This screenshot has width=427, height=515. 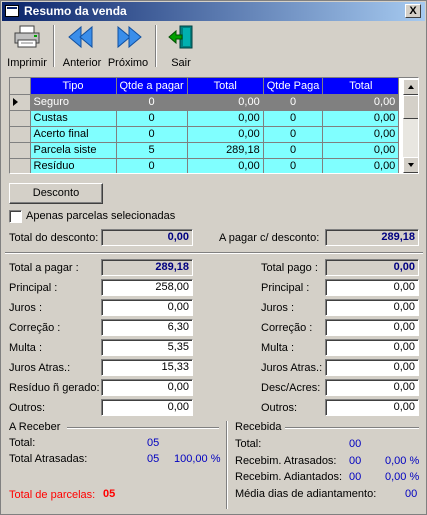 I want to click on others-field: 0,00, so click(x=147, y=407).